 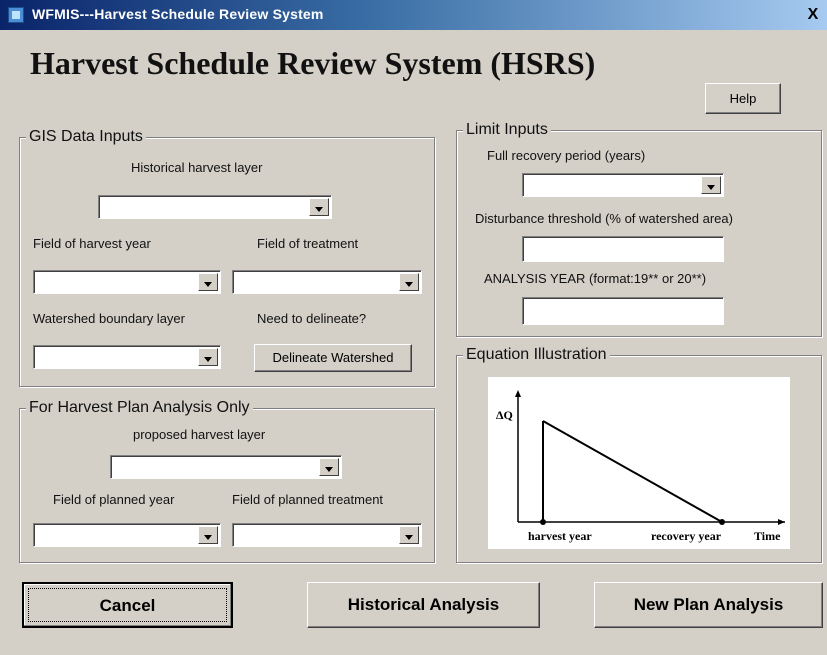 I want to click on app-icon, so click(x=16, y=15).